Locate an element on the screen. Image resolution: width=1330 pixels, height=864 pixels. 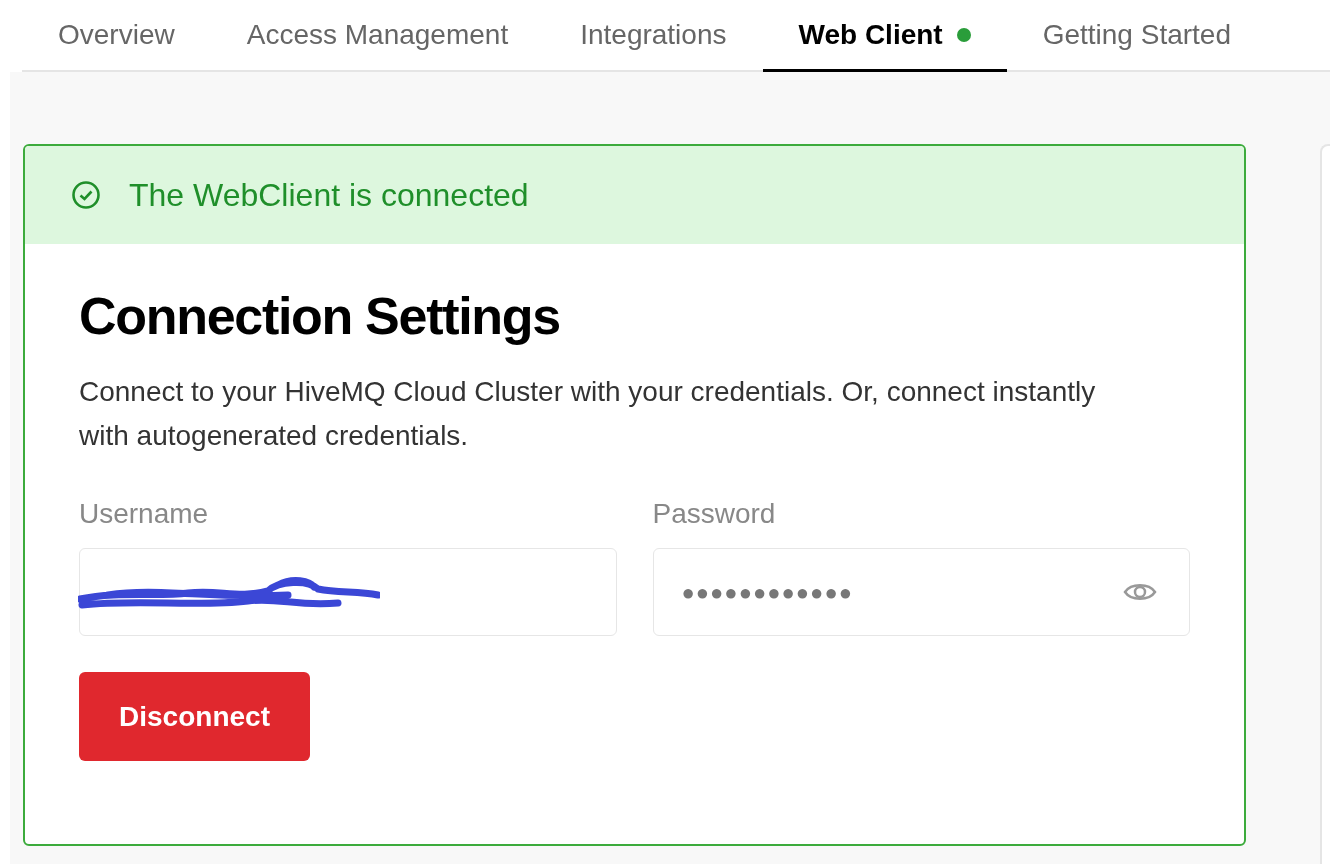
tab: Getting Started is located at coordinates (1136, 36).